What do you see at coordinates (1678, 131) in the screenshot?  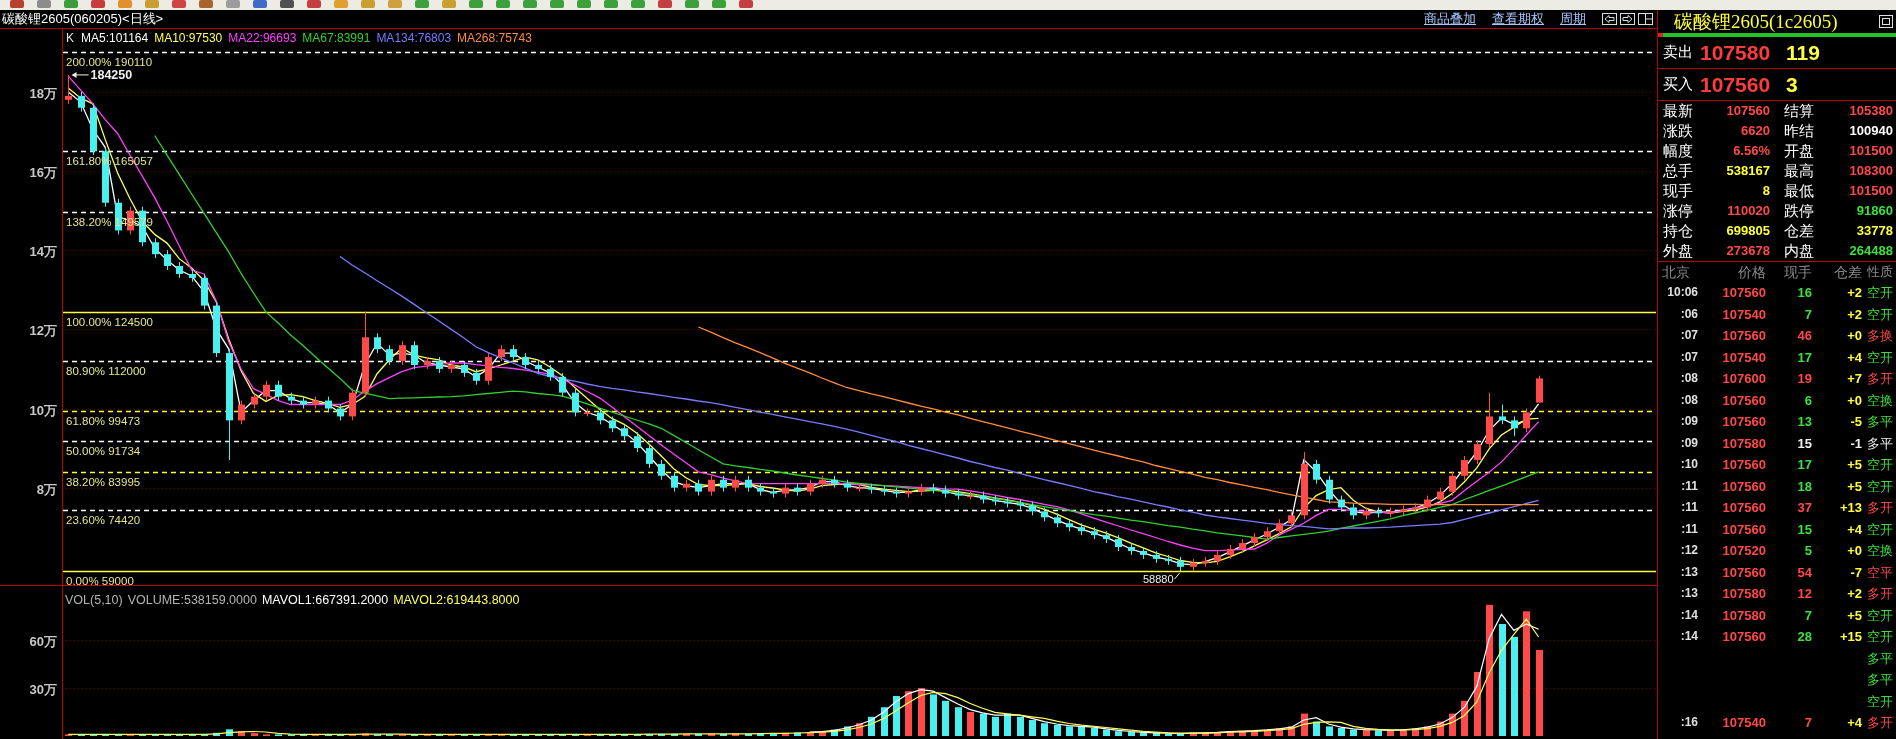 I see `stat-label: 涨跌` at bounding box center [1678, 131].